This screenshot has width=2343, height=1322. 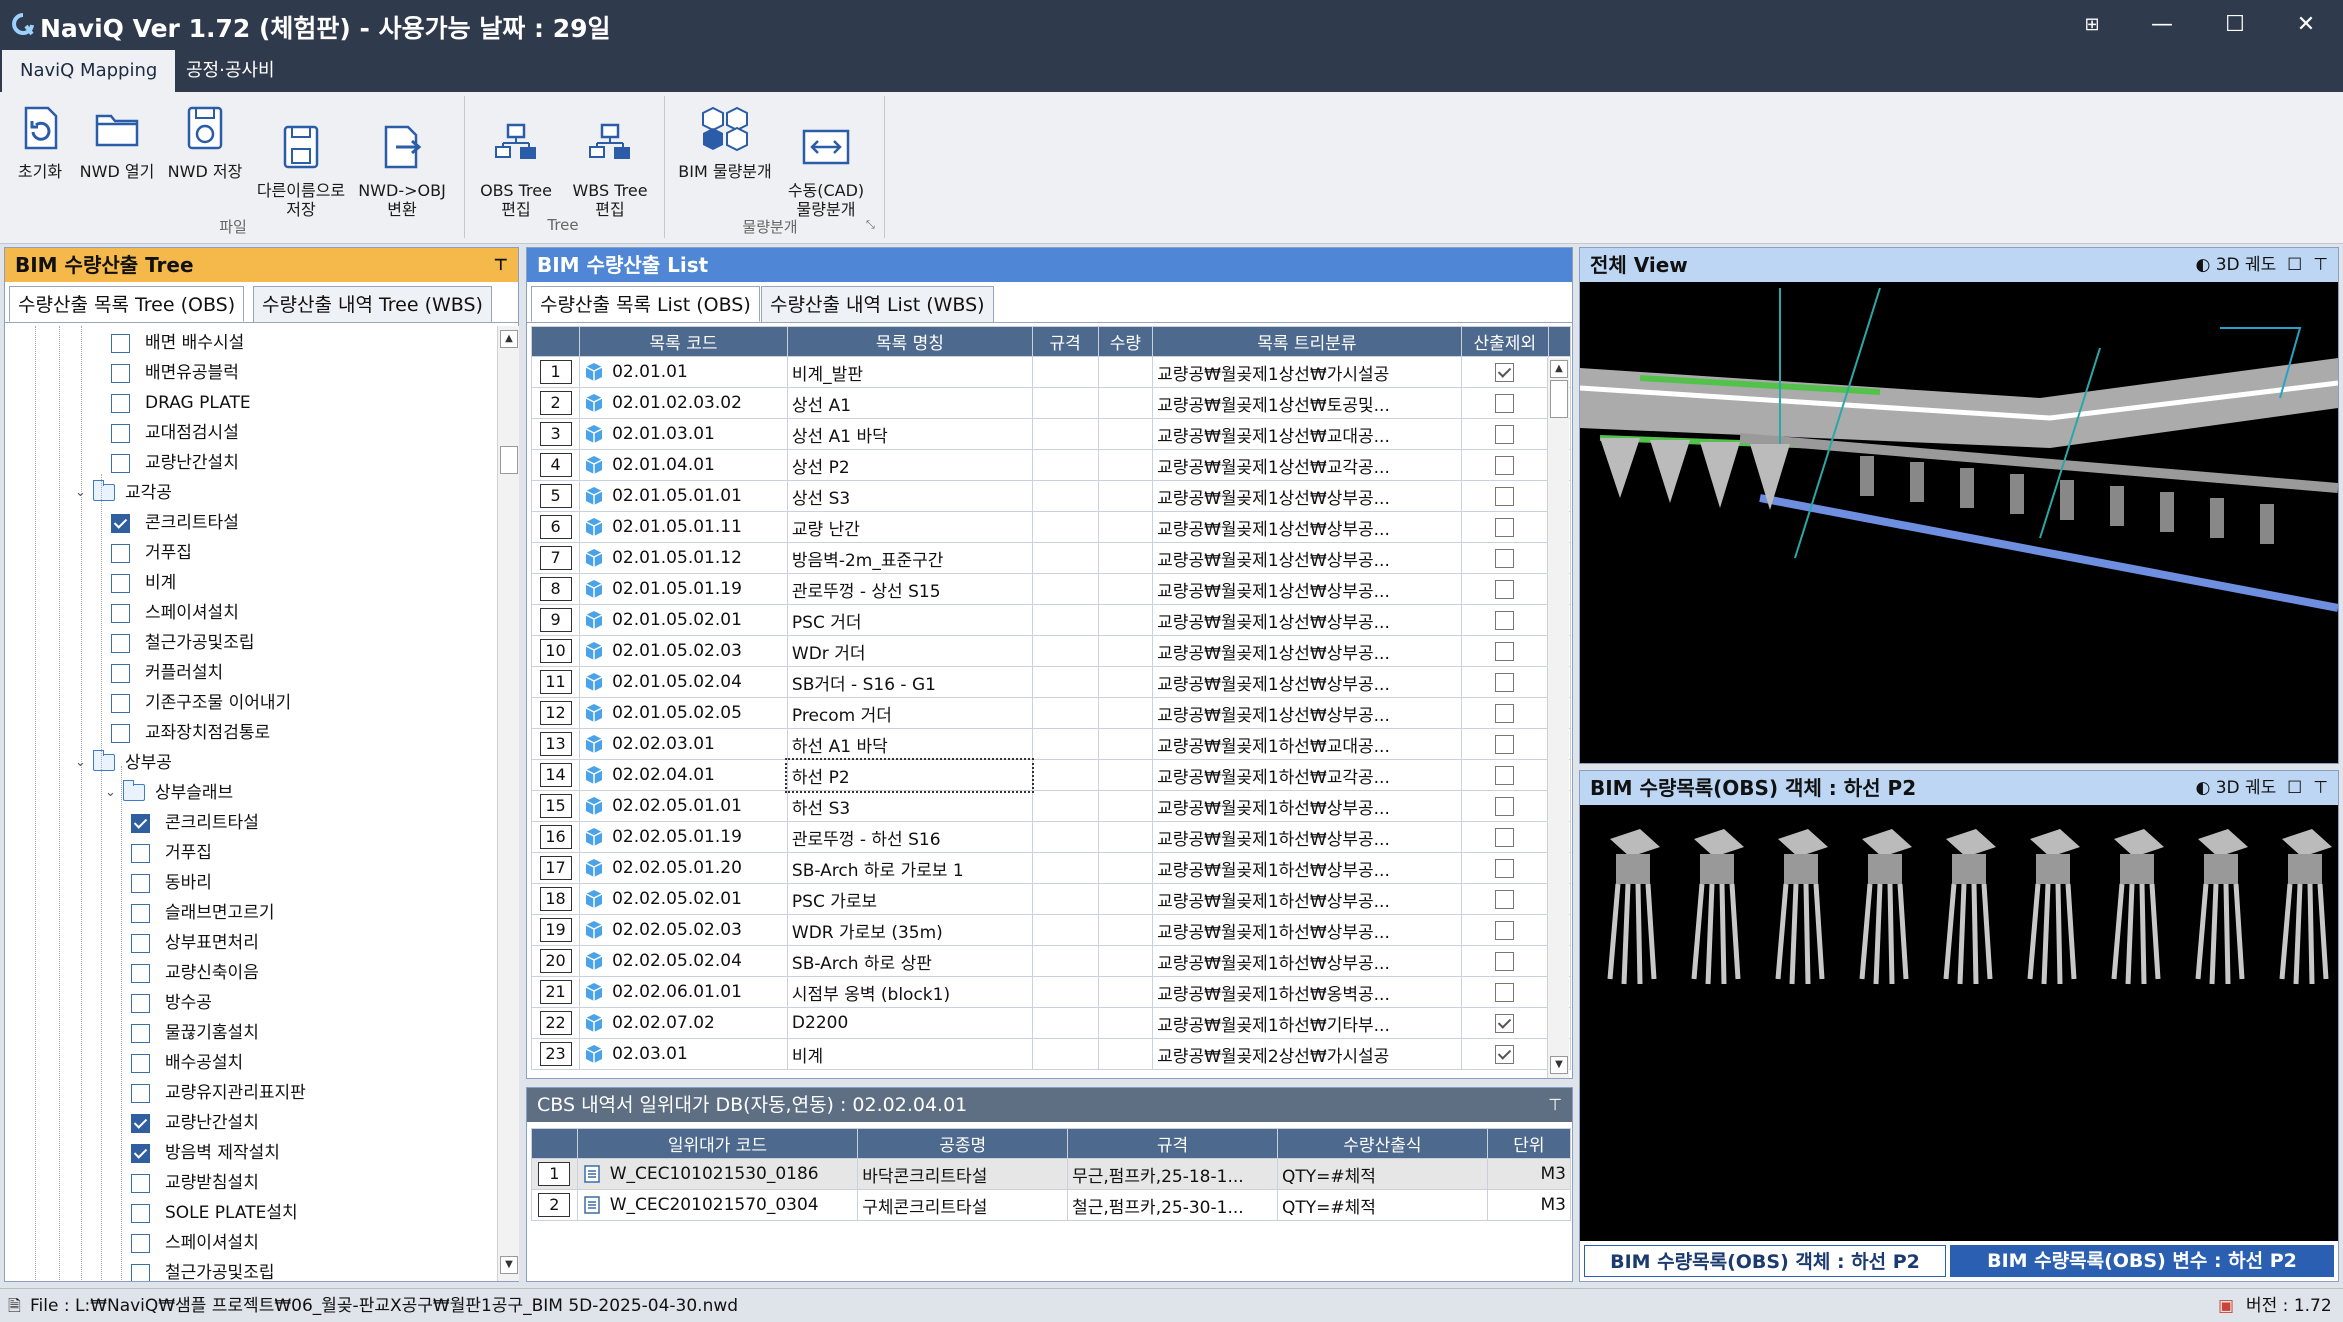 I want to click on cell-rownum: 15, so click(x=555, y=806).